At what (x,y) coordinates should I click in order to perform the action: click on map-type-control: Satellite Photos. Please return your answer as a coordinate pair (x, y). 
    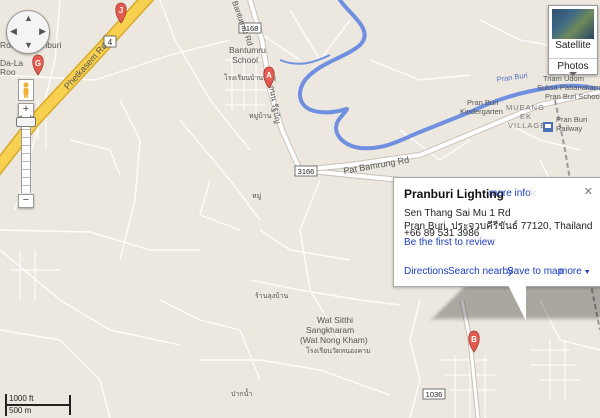
    Looking at the image, I should click on (573, 40).